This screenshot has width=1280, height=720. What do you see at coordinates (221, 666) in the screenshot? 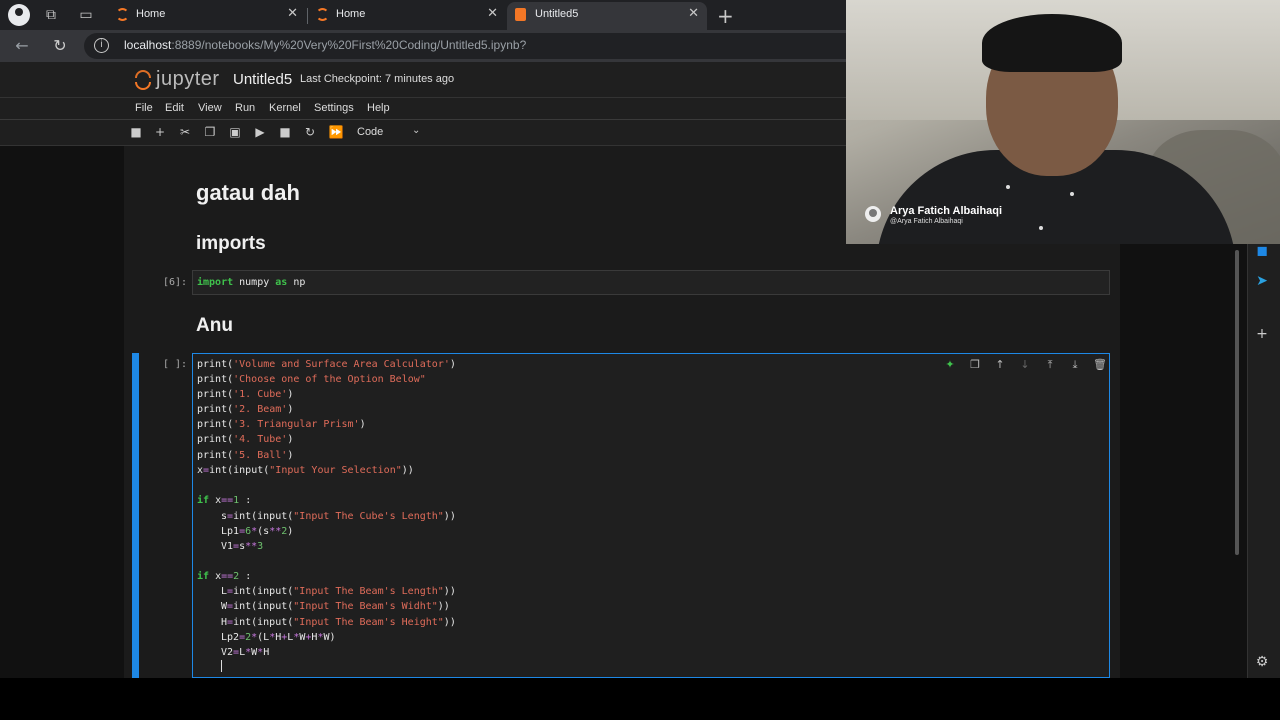
I see `text-cursor` at bounding box center [221, 666].